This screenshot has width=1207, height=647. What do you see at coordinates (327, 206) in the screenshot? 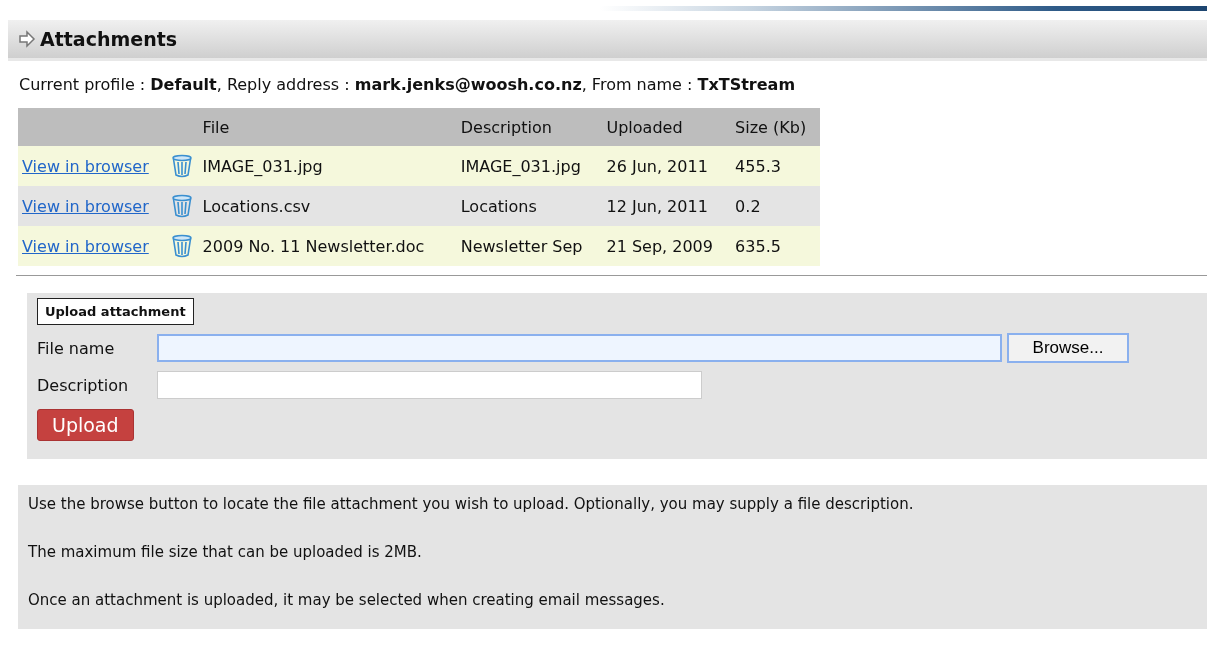
I see `table-cell: Locations.csv` at bounding box center [327, 206].